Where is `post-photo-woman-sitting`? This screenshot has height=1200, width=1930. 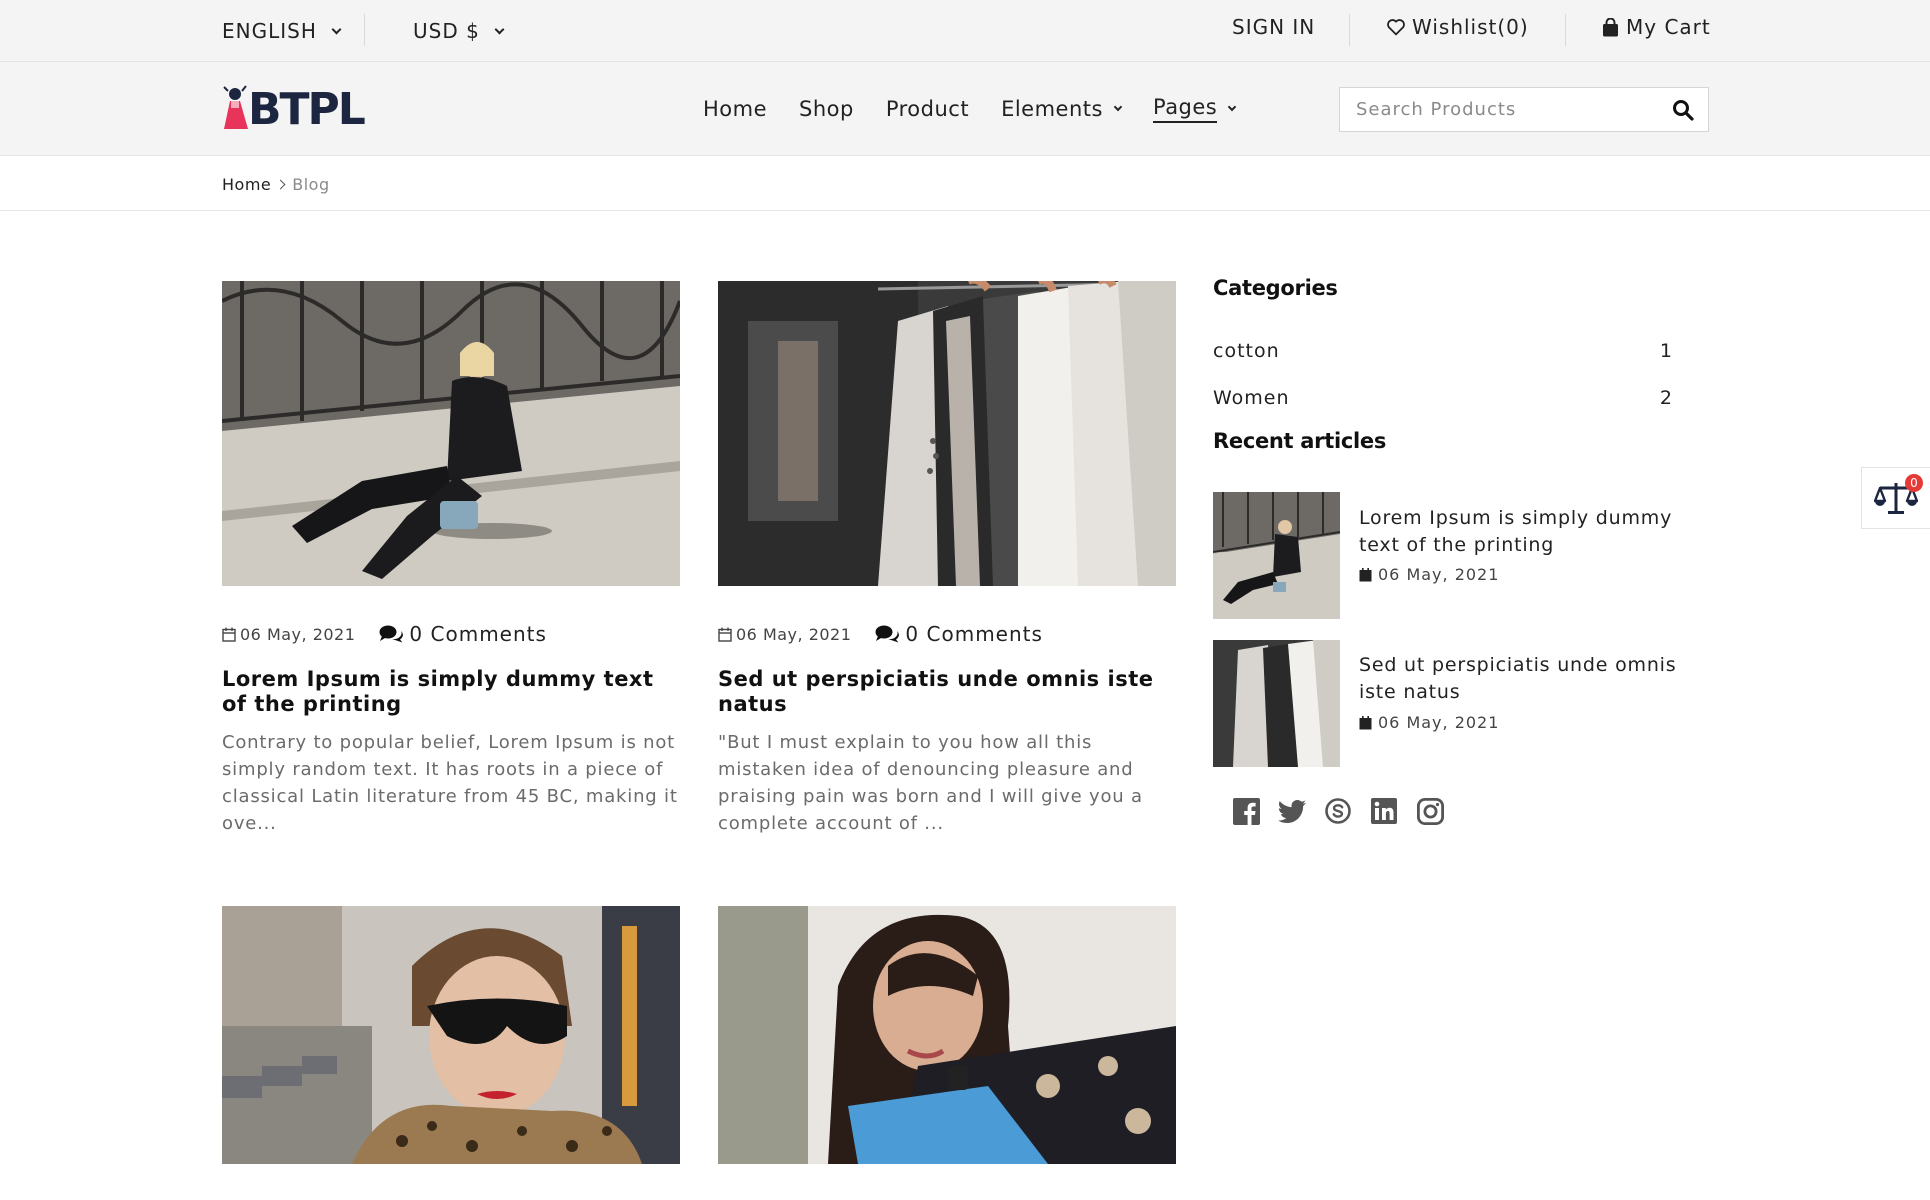 post-photo-woman-sitting is located at coordinates (451, 433).